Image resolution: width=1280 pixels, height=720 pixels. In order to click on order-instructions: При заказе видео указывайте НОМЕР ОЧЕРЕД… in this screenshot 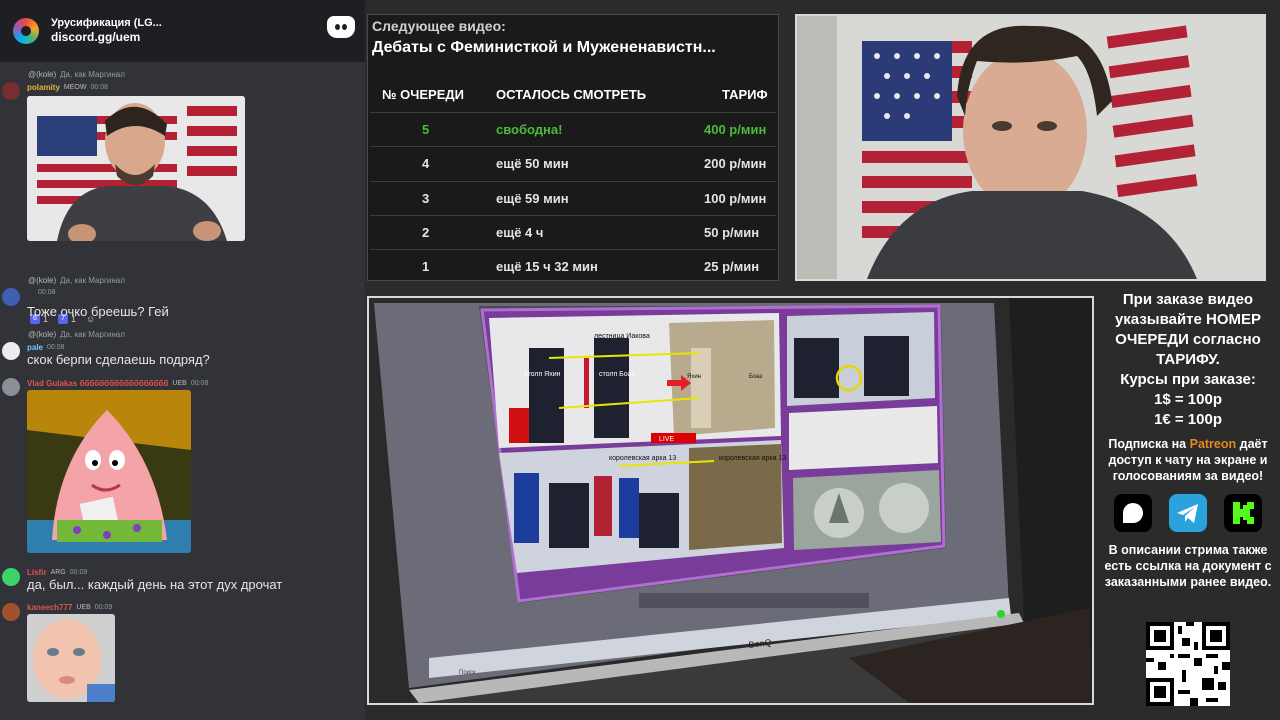, I will do `click(1188, 329)`.